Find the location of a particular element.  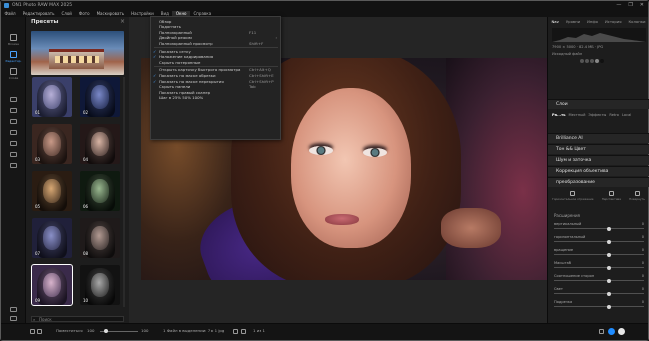

page-info: 1 из 1 is located at coordinates (259, 330).